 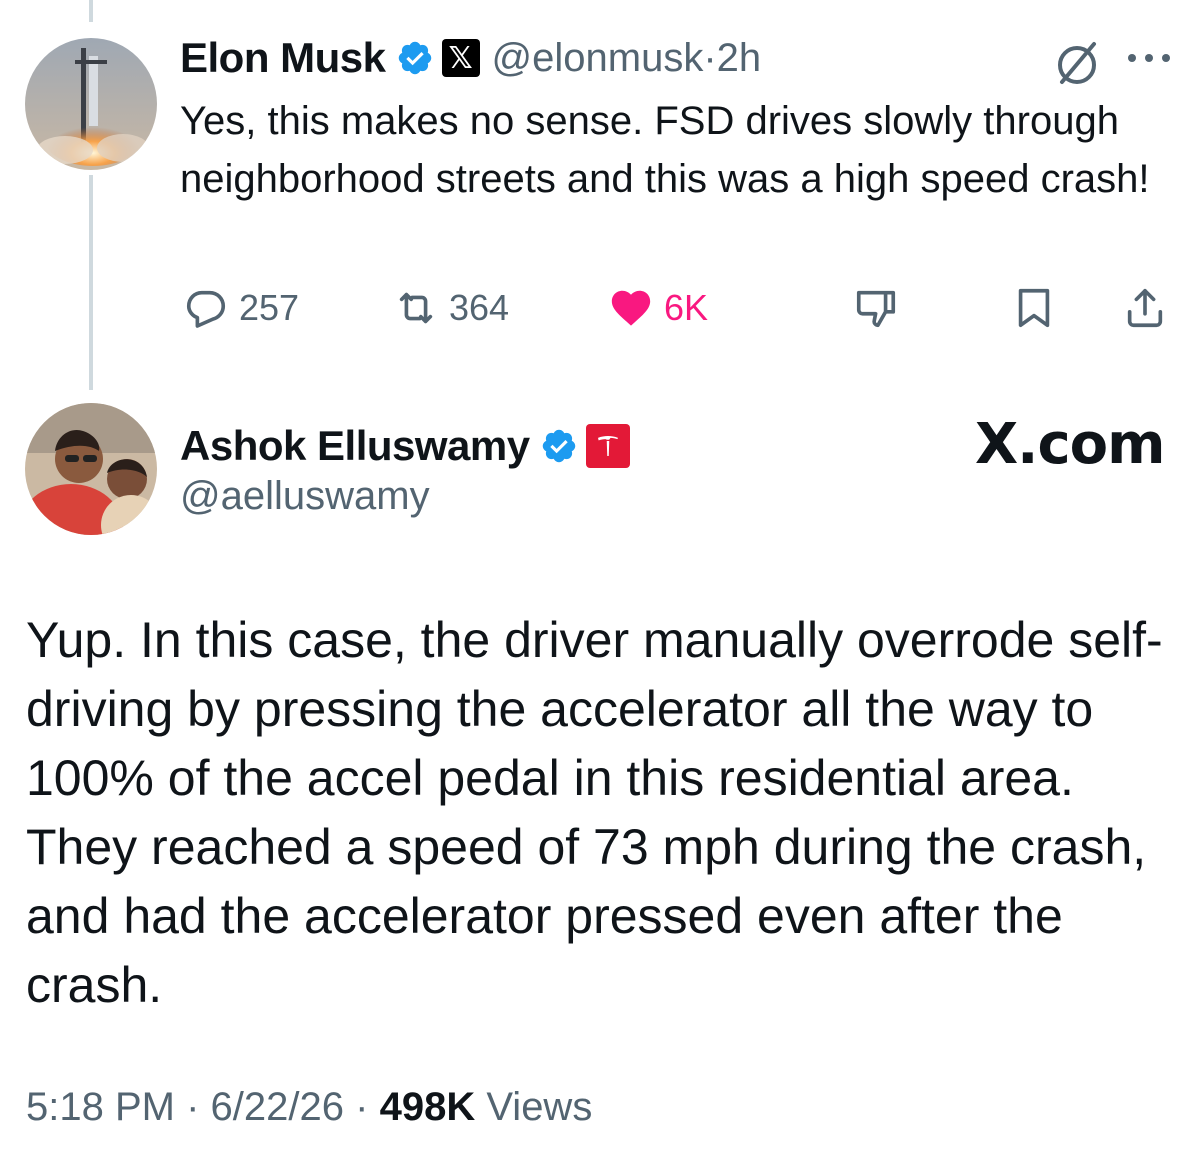 What do you see at coordinates (91, 11) in the screenshot?
I see `thread-line-top` at bounding box center [91, 11].